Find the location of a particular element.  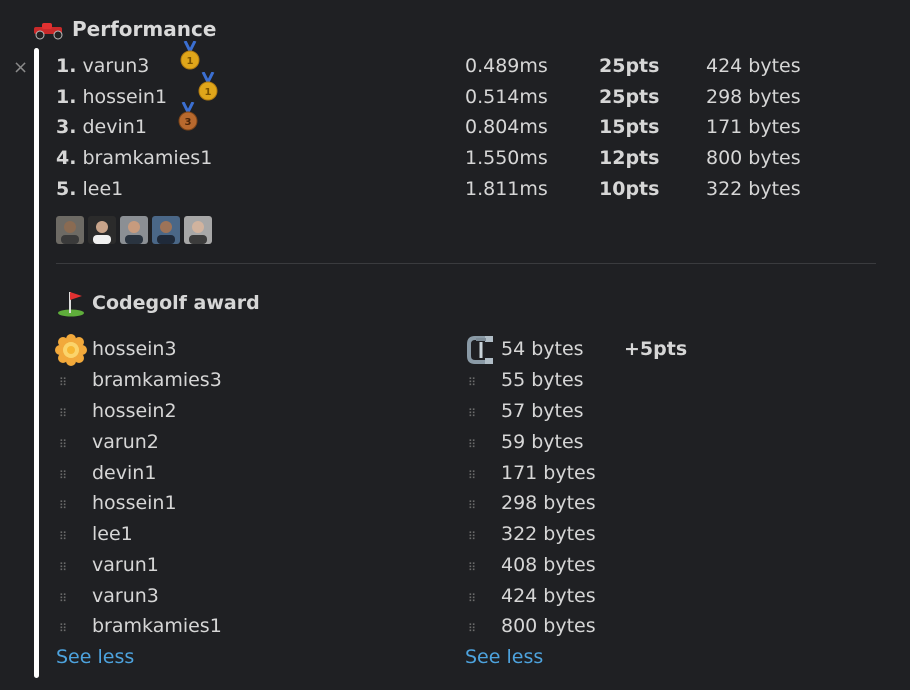

bronze-medal-icon: 3 is located at coordinates (188, 116).